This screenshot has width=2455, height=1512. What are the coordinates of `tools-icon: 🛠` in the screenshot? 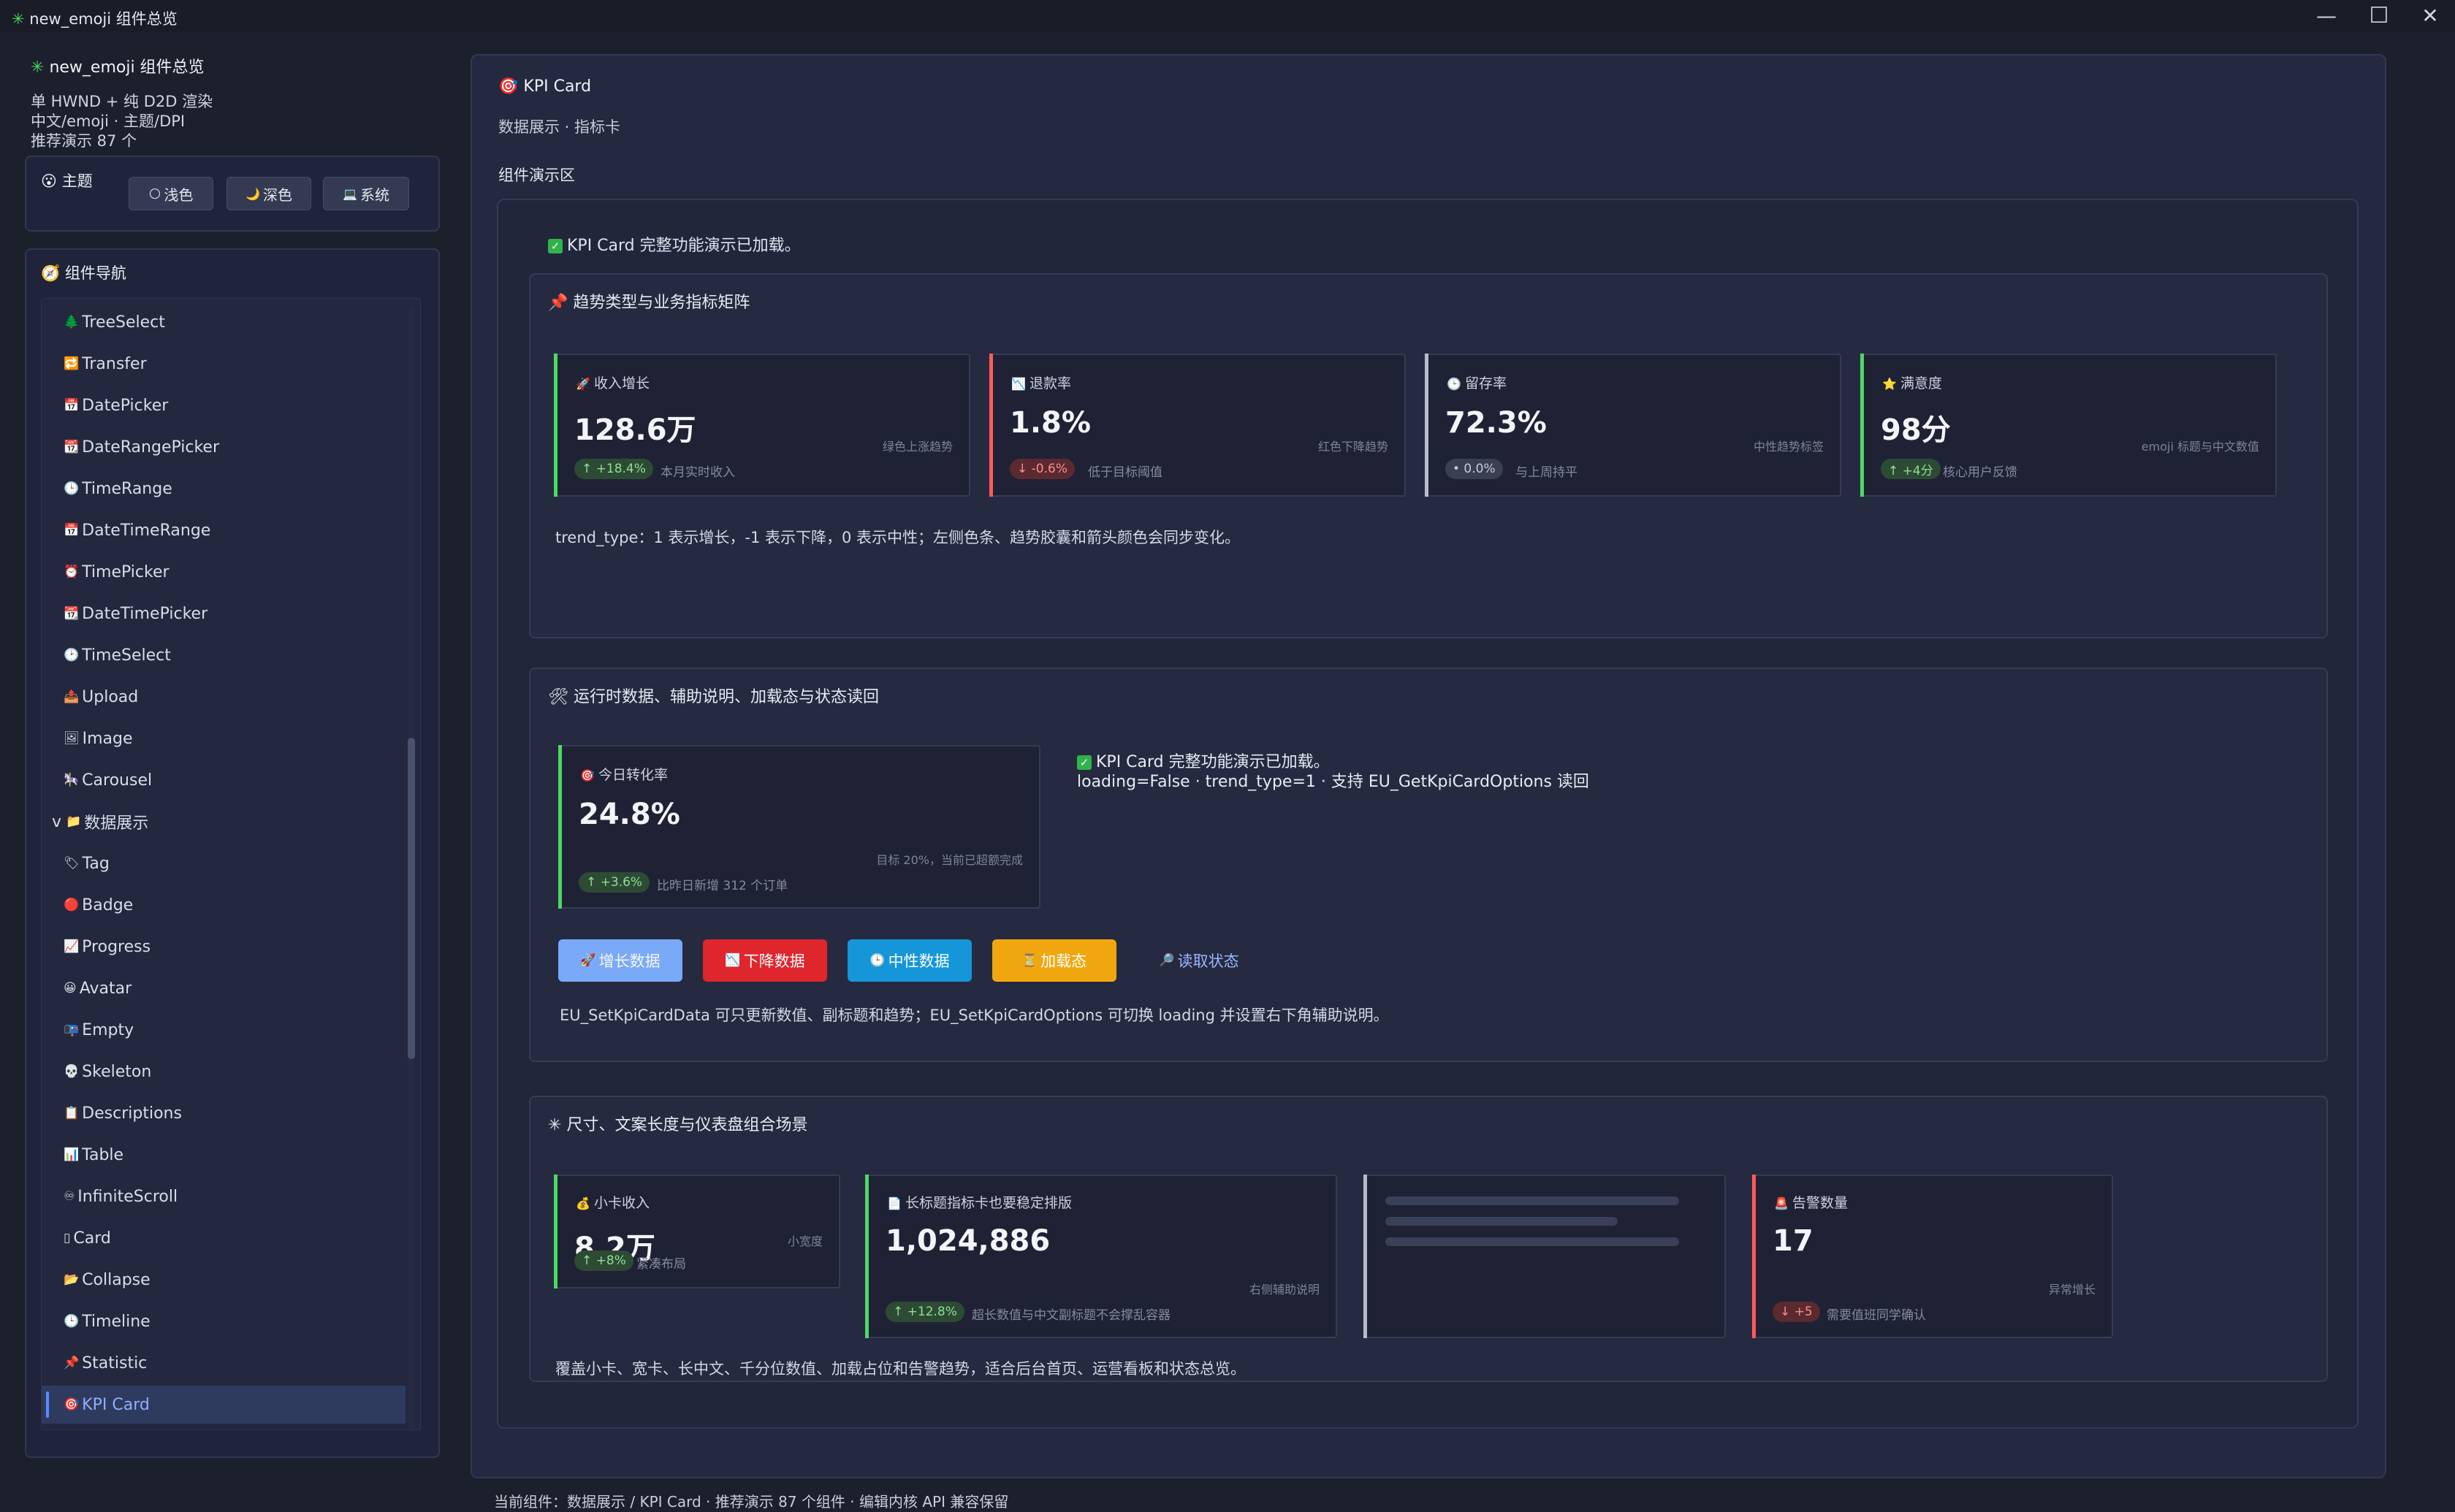 It's located at (558, 697).